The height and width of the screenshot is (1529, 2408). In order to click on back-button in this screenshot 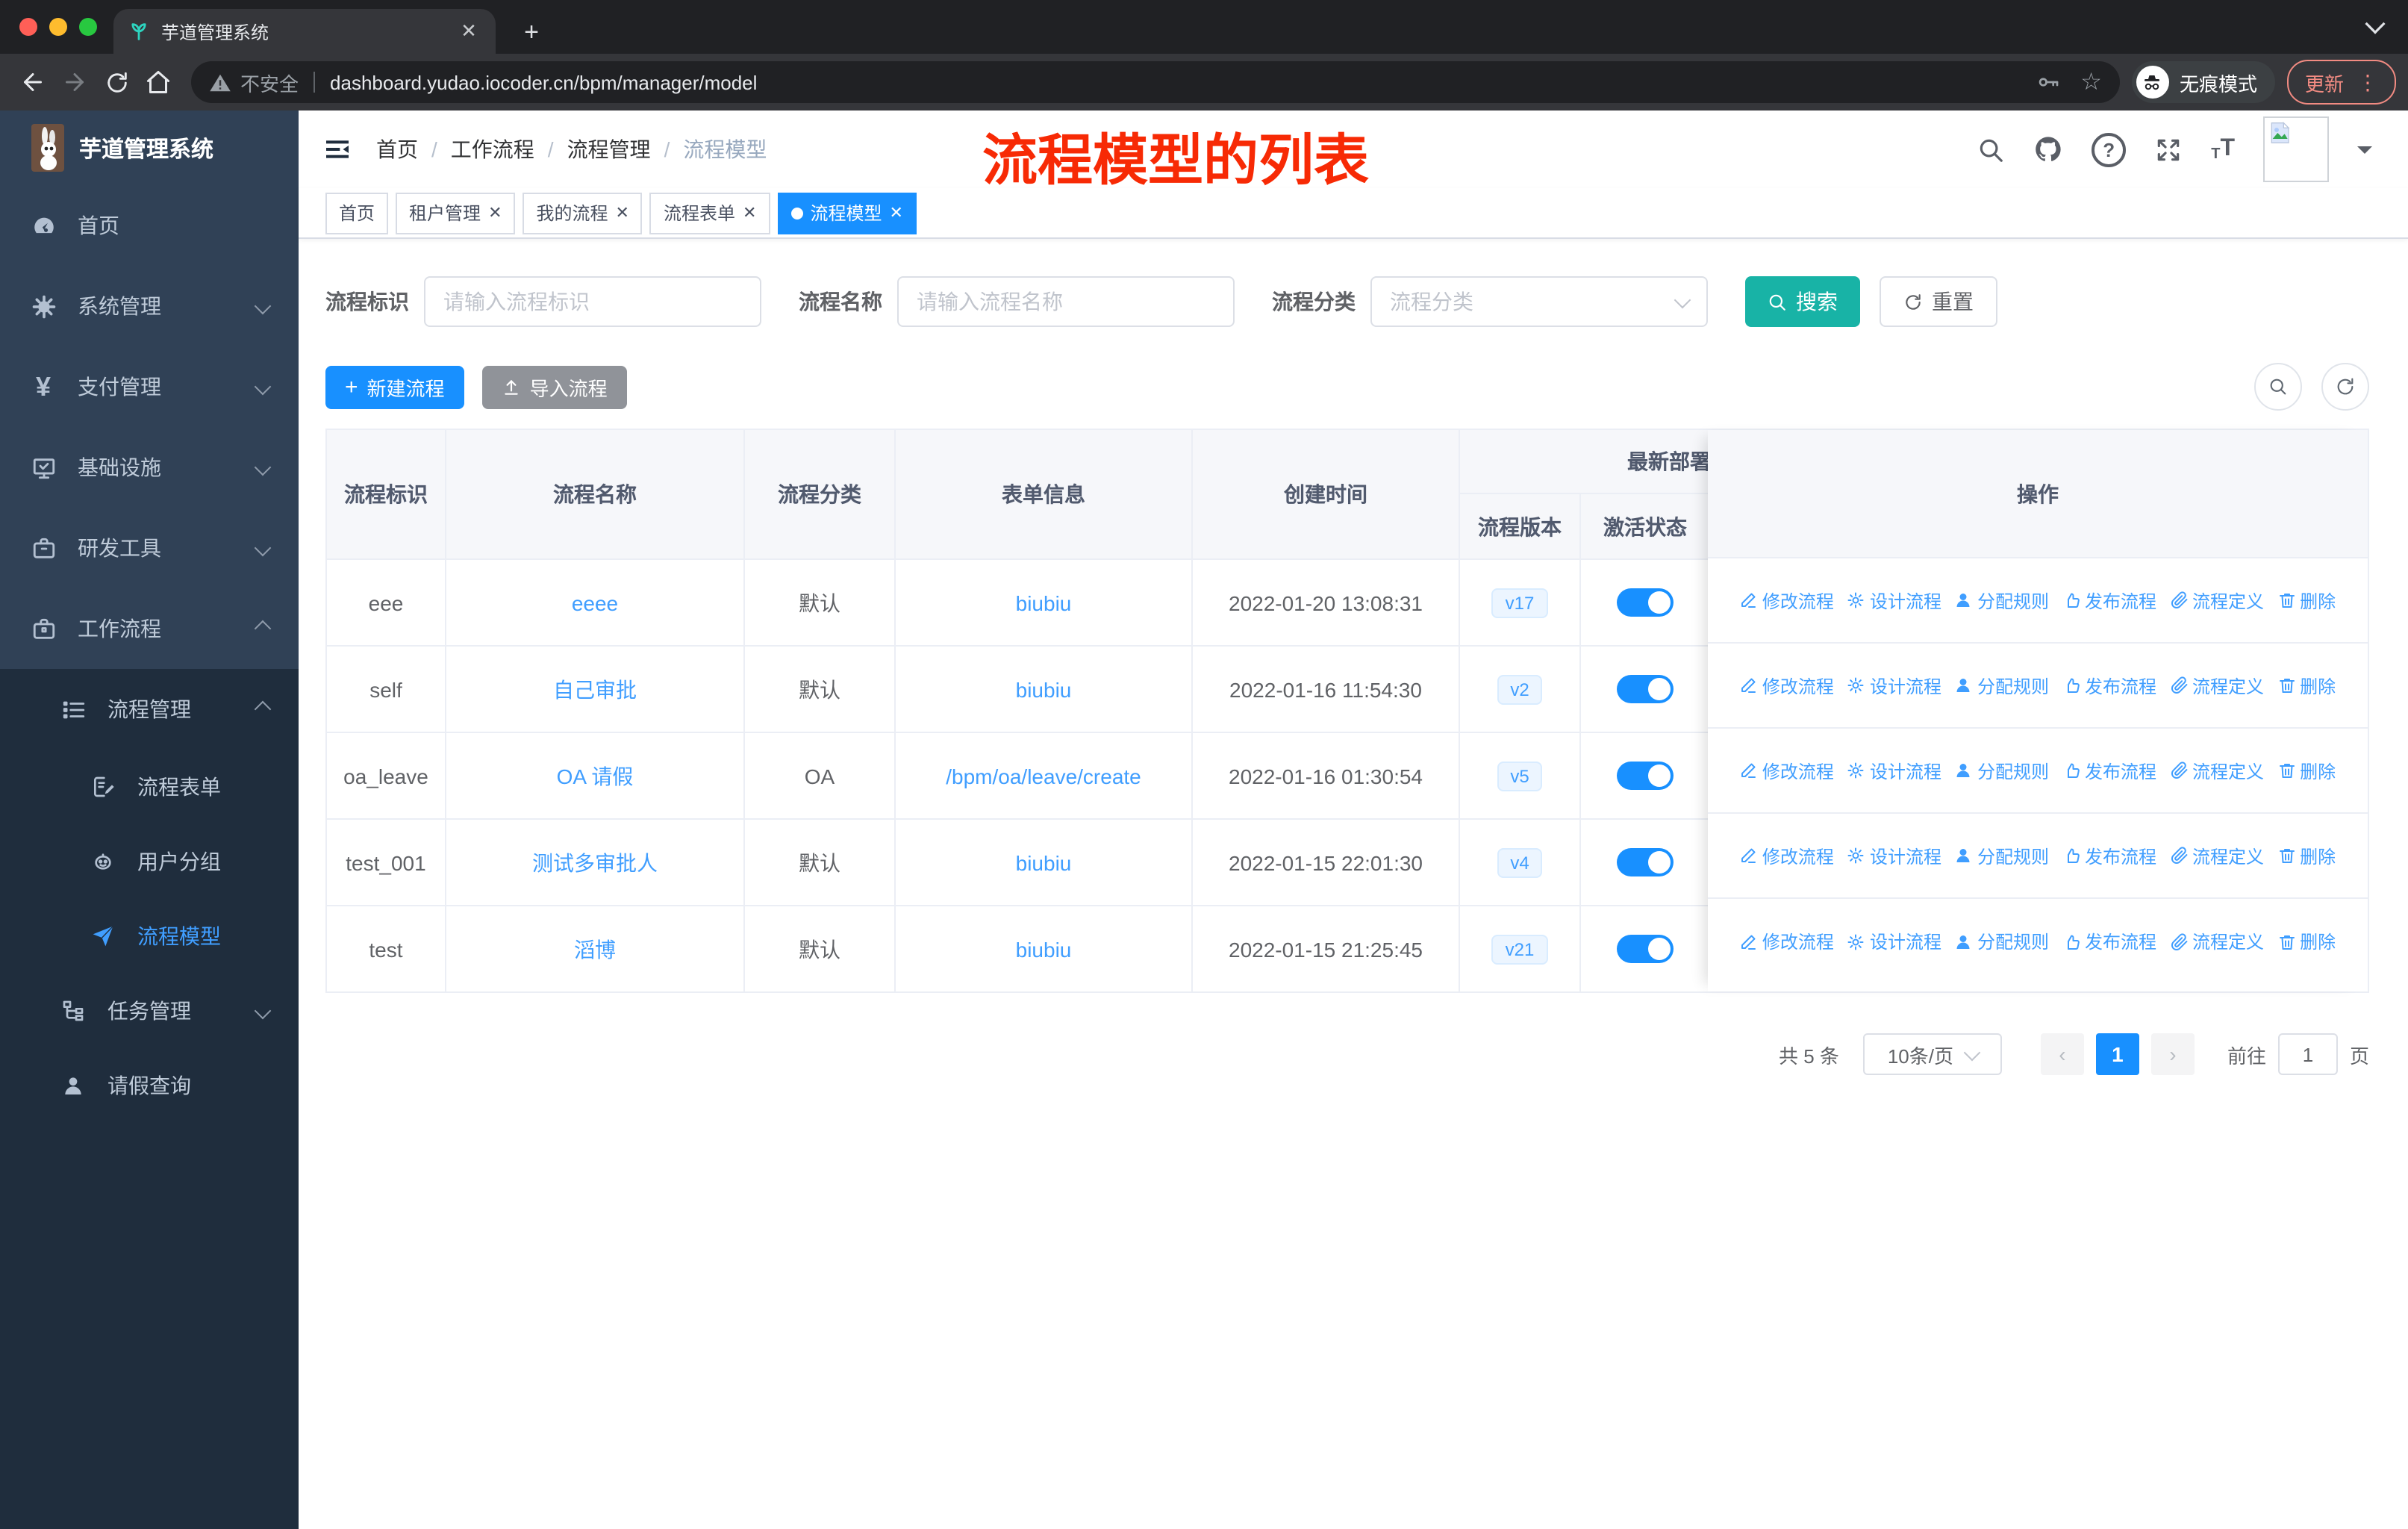, I will do `click(33, 82)`.